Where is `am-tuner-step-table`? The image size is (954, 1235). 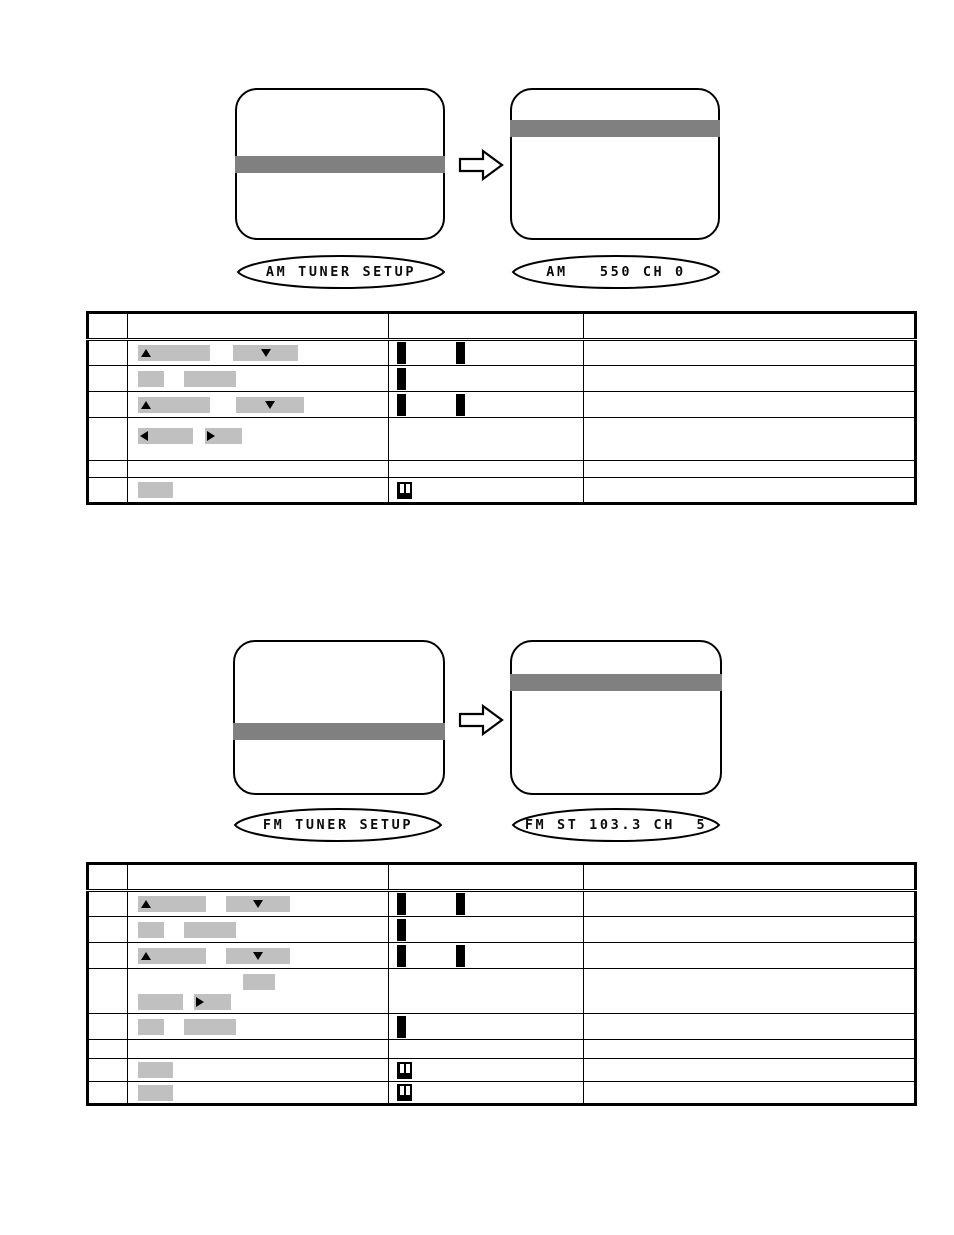 am-tuner-step-table is located at coordinates (501, 408).